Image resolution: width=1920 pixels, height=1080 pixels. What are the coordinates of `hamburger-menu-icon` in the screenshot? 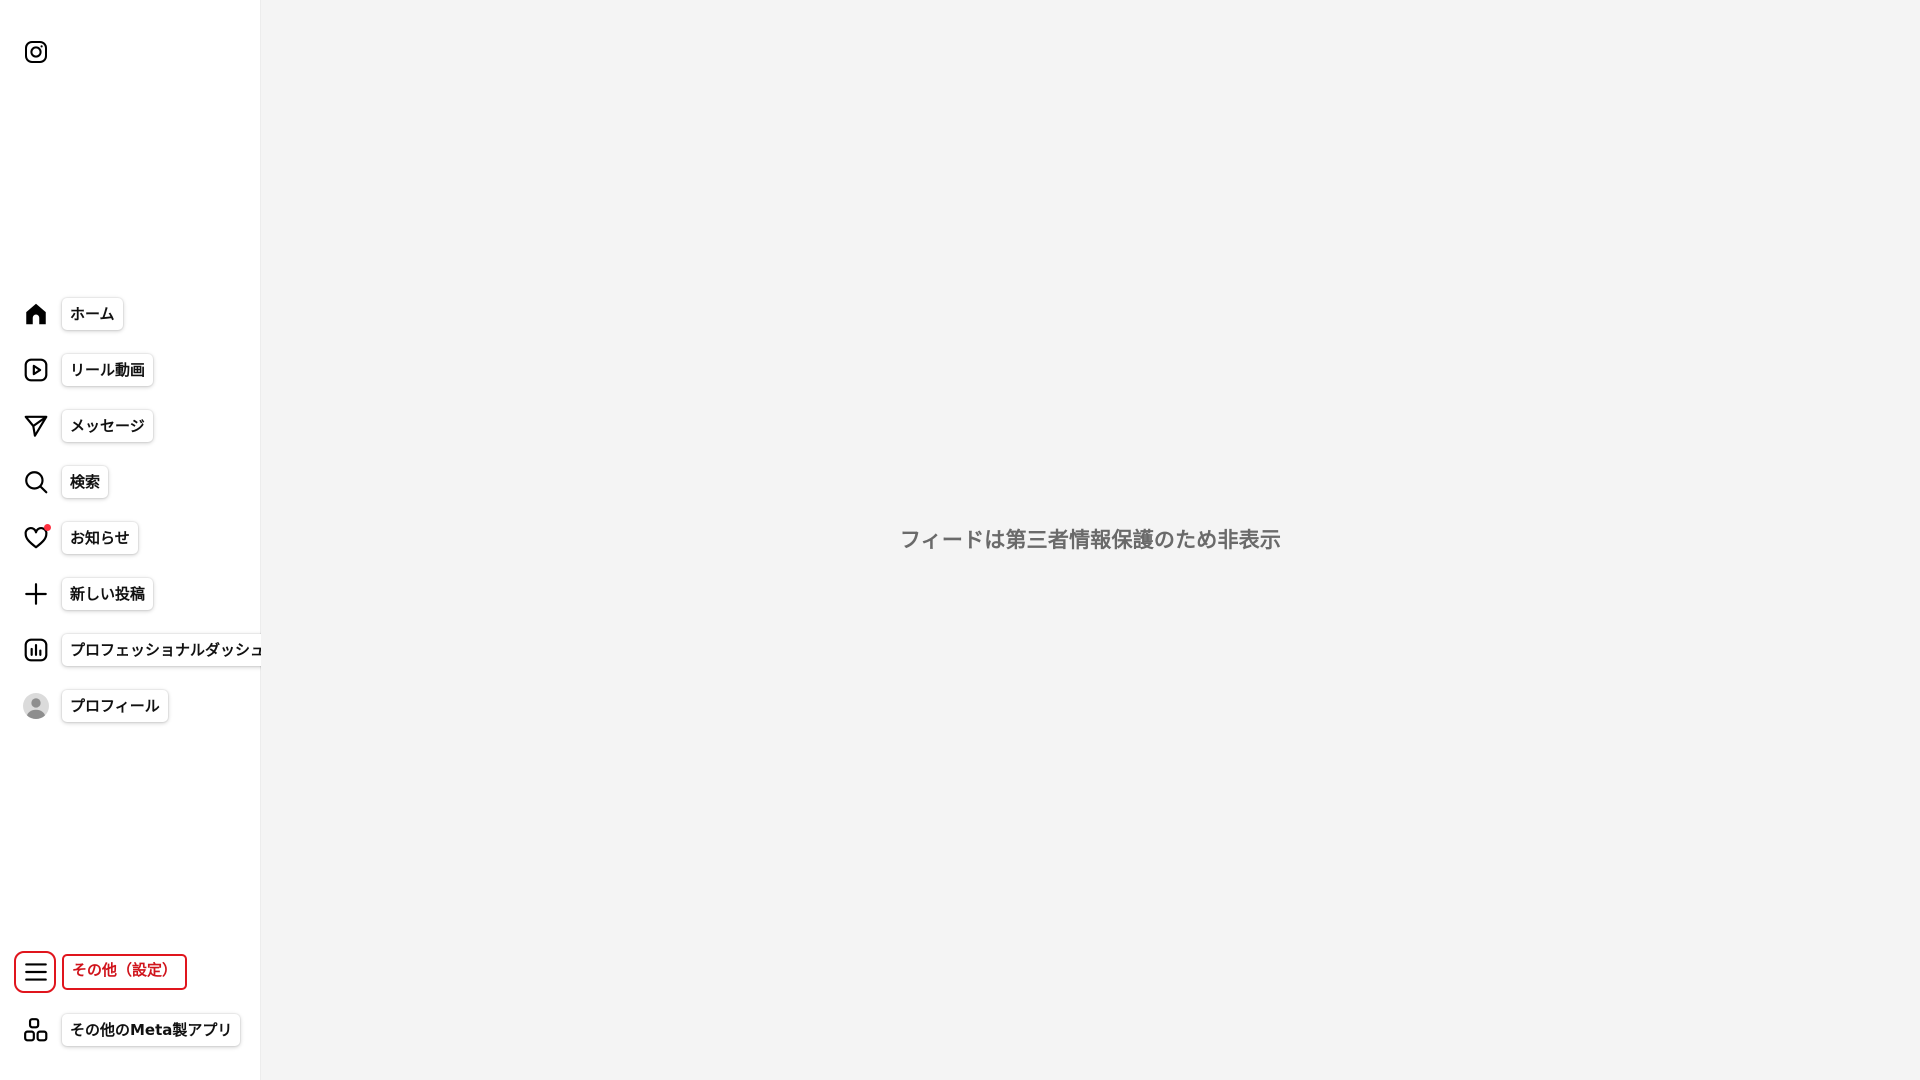 It's located at (36, 972).